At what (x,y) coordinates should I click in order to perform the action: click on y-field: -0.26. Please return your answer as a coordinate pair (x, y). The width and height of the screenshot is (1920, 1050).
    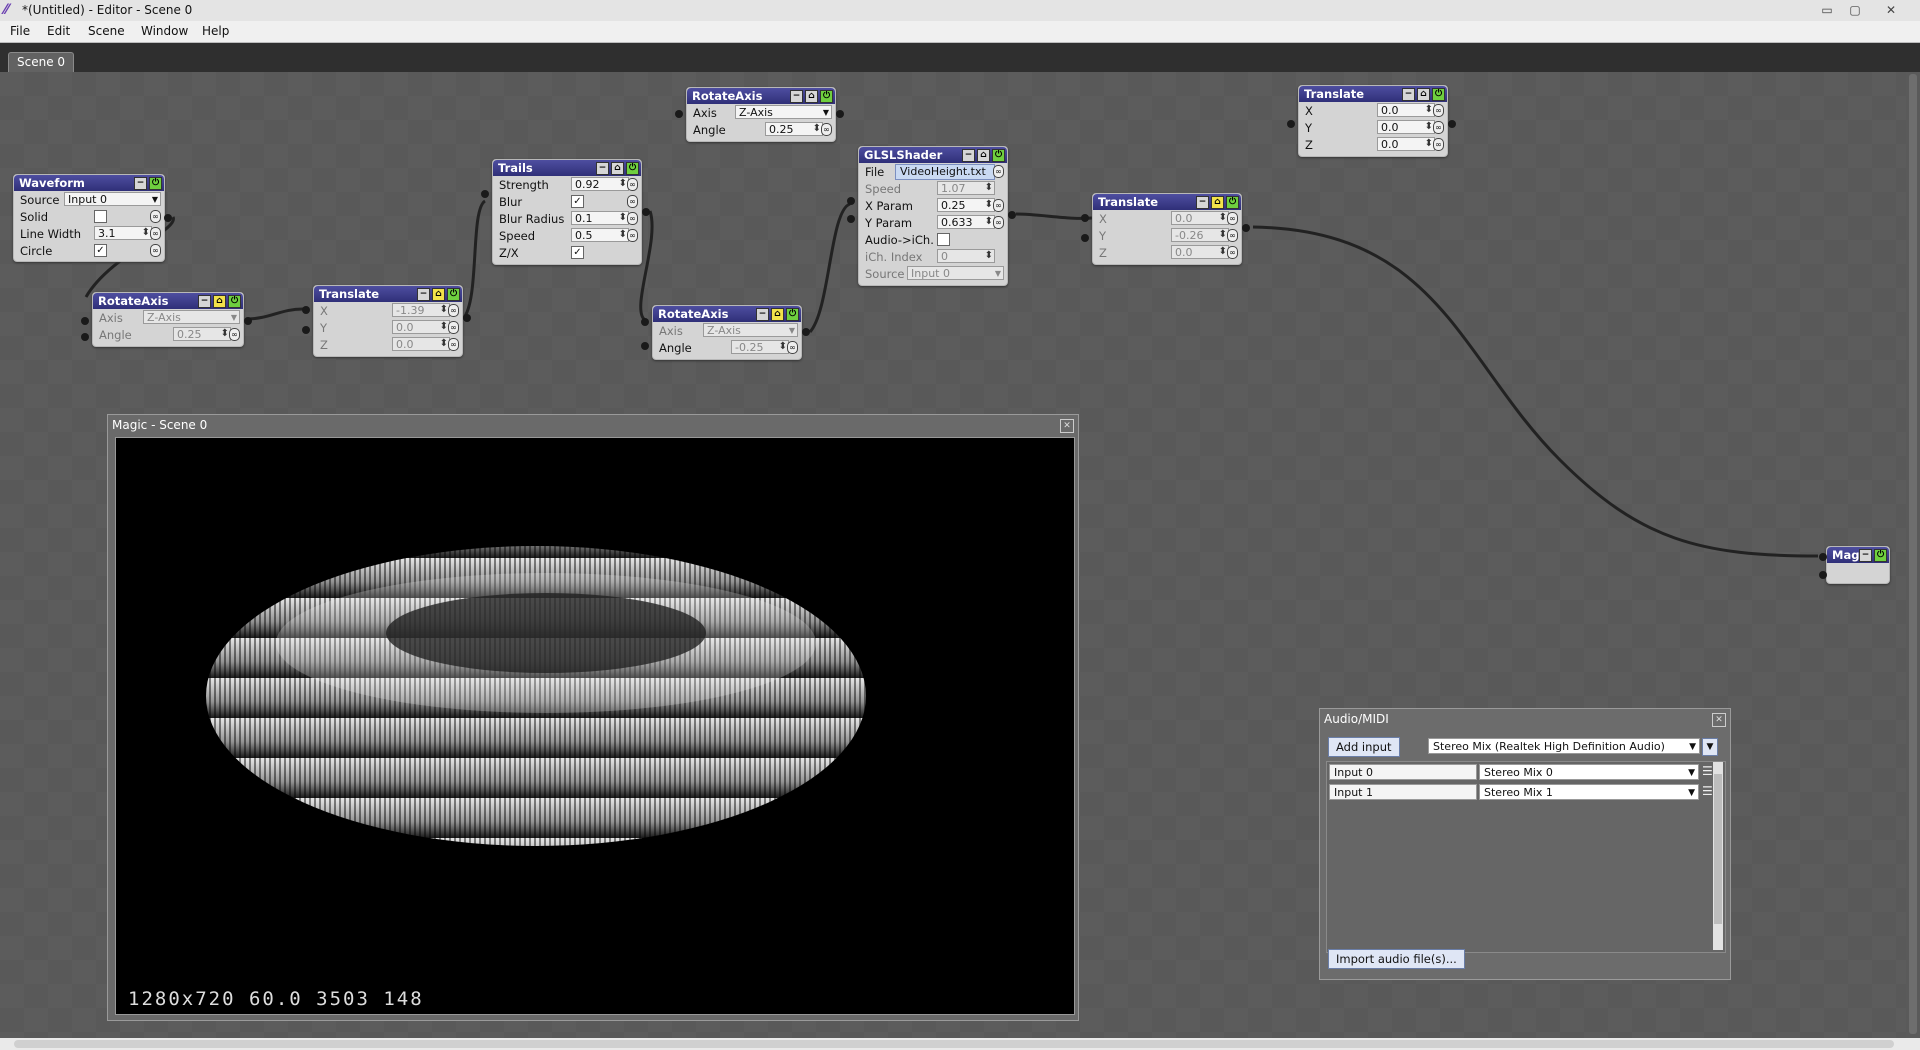
    Looking at the image, I should click on (1200, 235).